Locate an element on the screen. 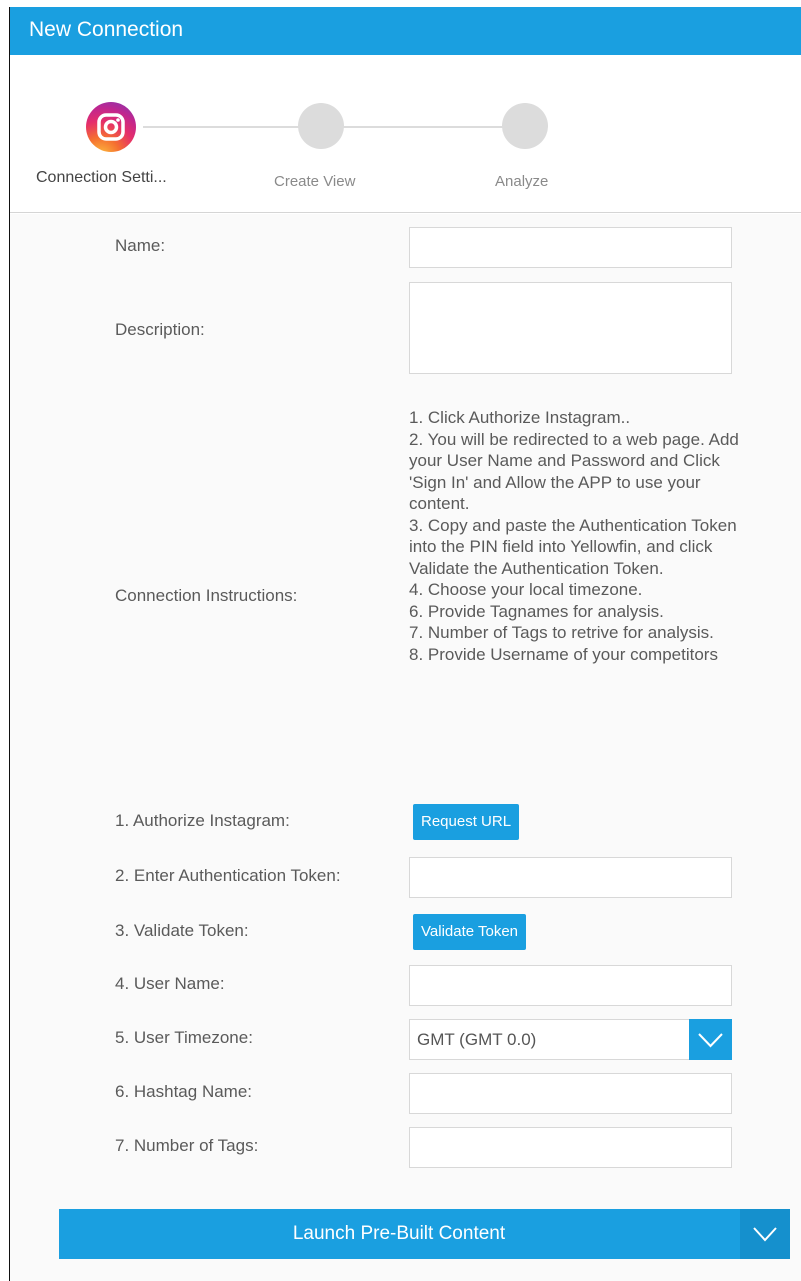 The height and width of the screenshot is (1281, 801). hashtag-input is located at coordinates (570, 1093).